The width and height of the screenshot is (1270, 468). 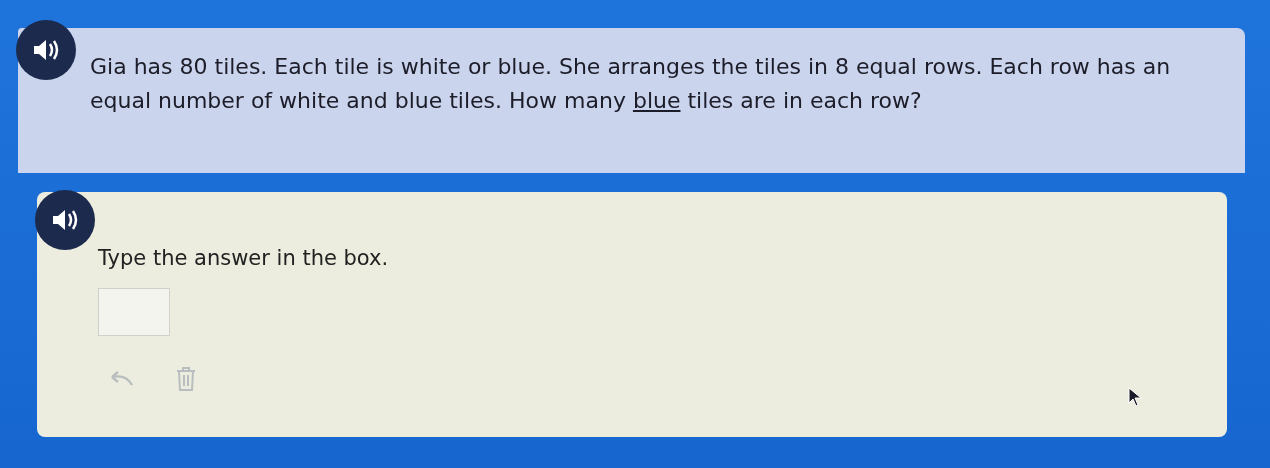 What do you see at coordinates (1135, 397) in the screenshot?
I see `cursor-icon` at bounding box center [1135, 397].